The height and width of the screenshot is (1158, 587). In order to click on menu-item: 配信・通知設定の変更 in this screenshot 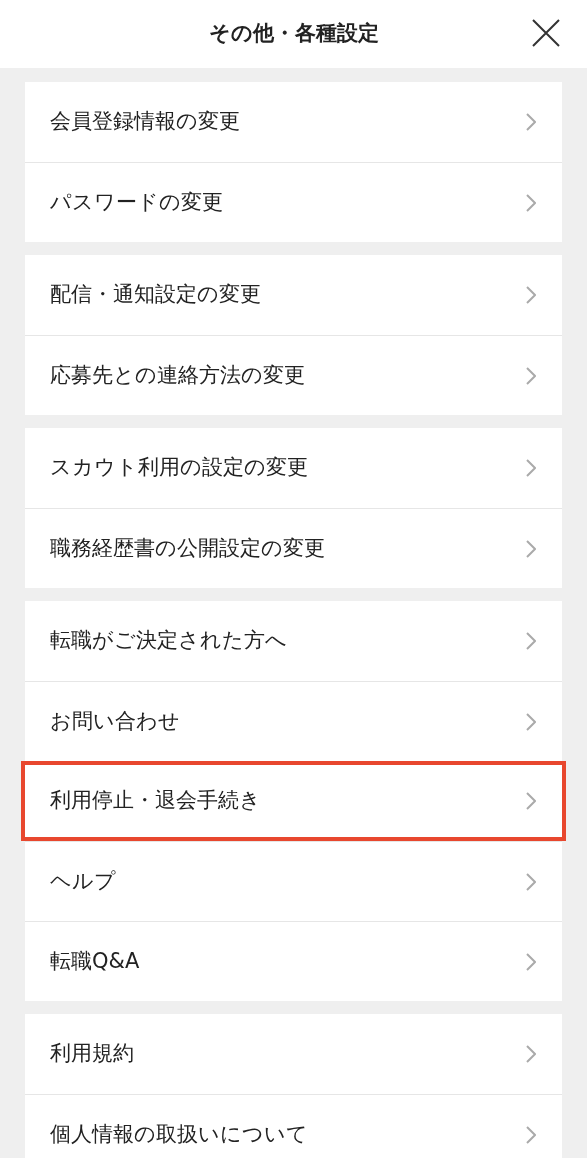, I will do `click(293, 295)`.